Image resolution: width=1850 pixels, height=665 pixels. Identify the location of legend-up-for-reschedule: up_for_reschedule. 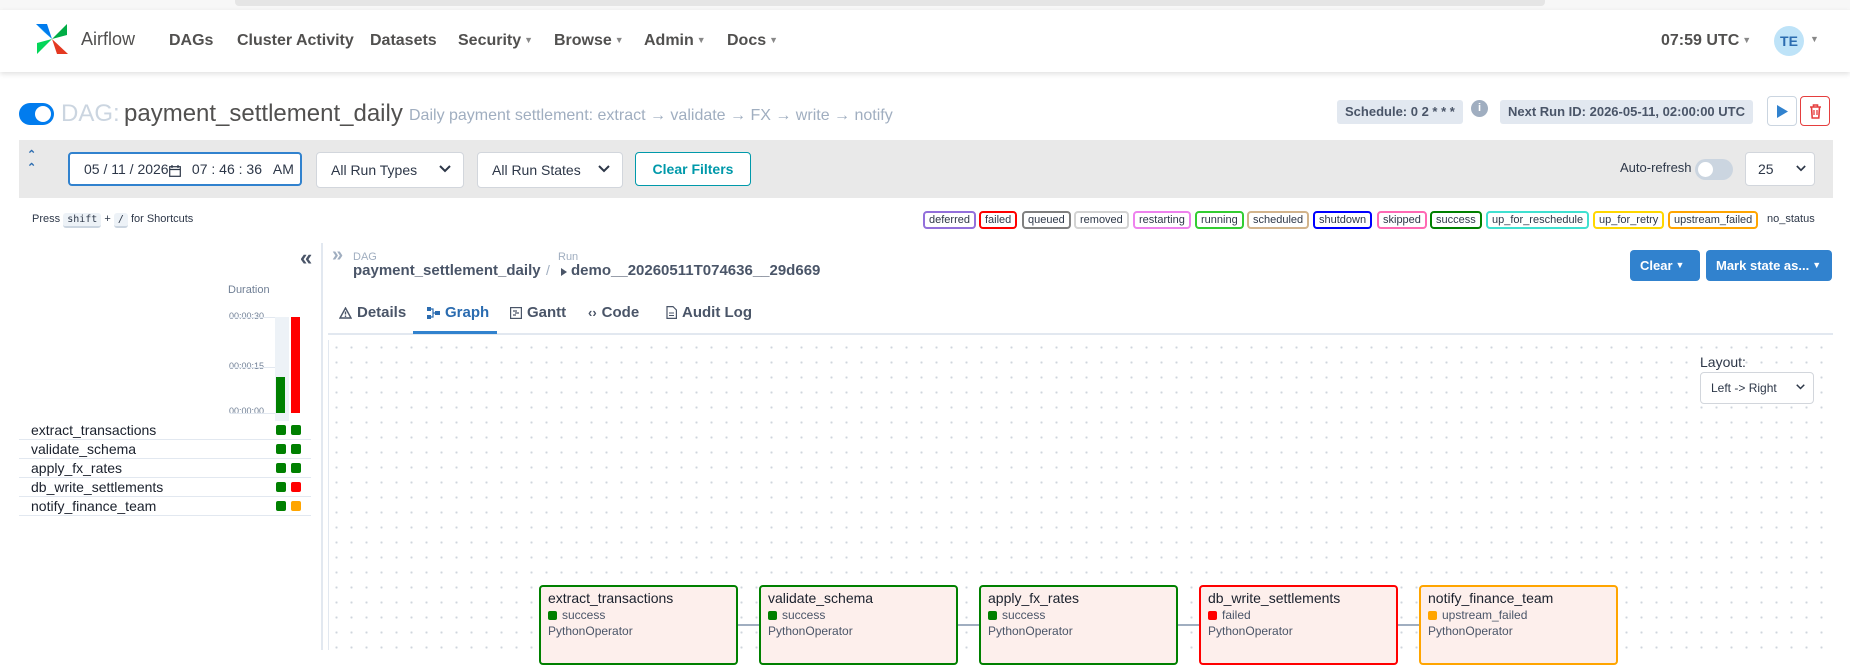
(1538, 220).